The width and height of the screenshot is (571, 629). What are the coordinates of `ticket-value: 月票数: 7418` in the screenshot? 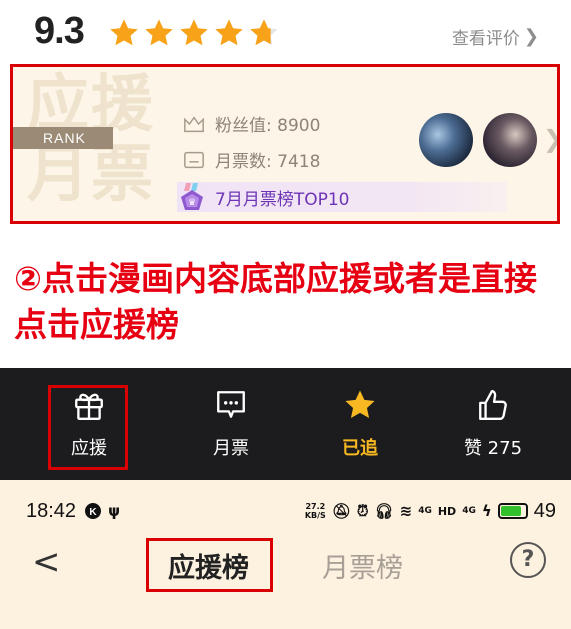 It's located at (268, 162).